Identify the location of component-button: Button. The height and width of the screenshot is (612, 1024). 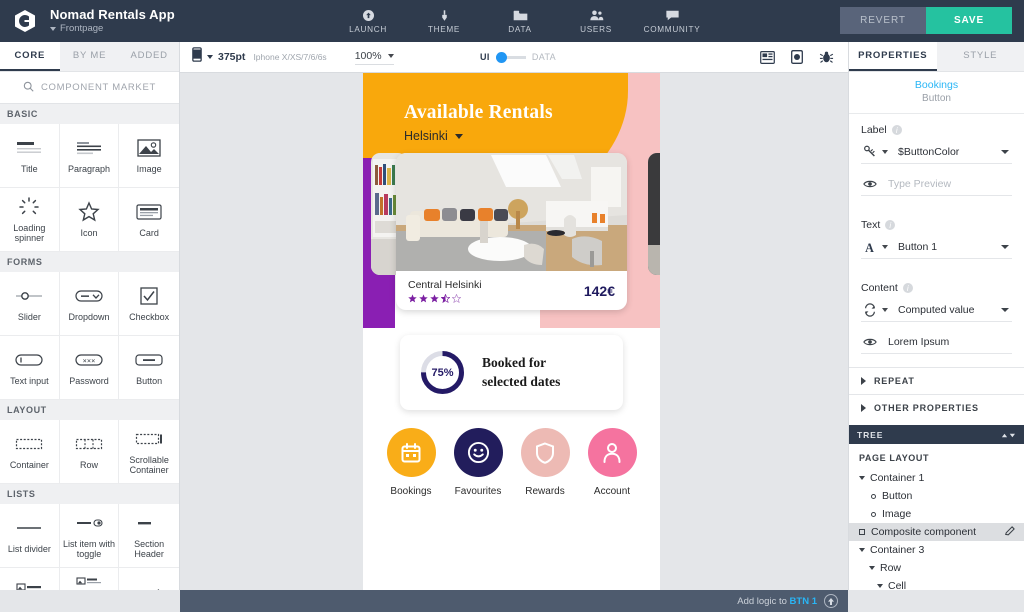
(149, 368).